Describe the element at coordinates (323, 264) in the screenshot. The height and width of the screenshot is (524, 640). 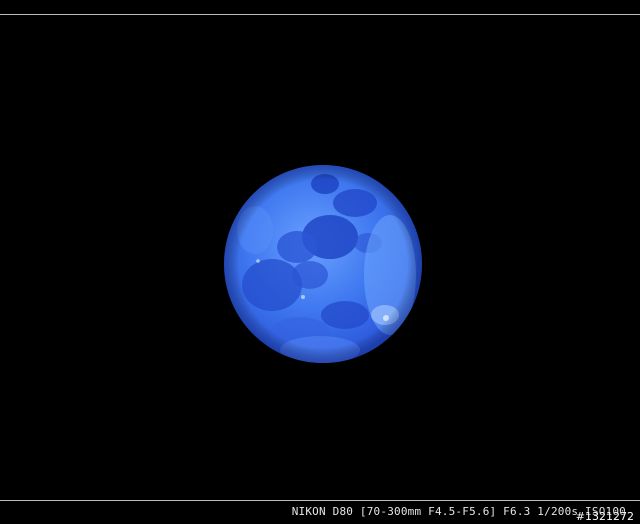
I see `moon-limb-shading` at that location.